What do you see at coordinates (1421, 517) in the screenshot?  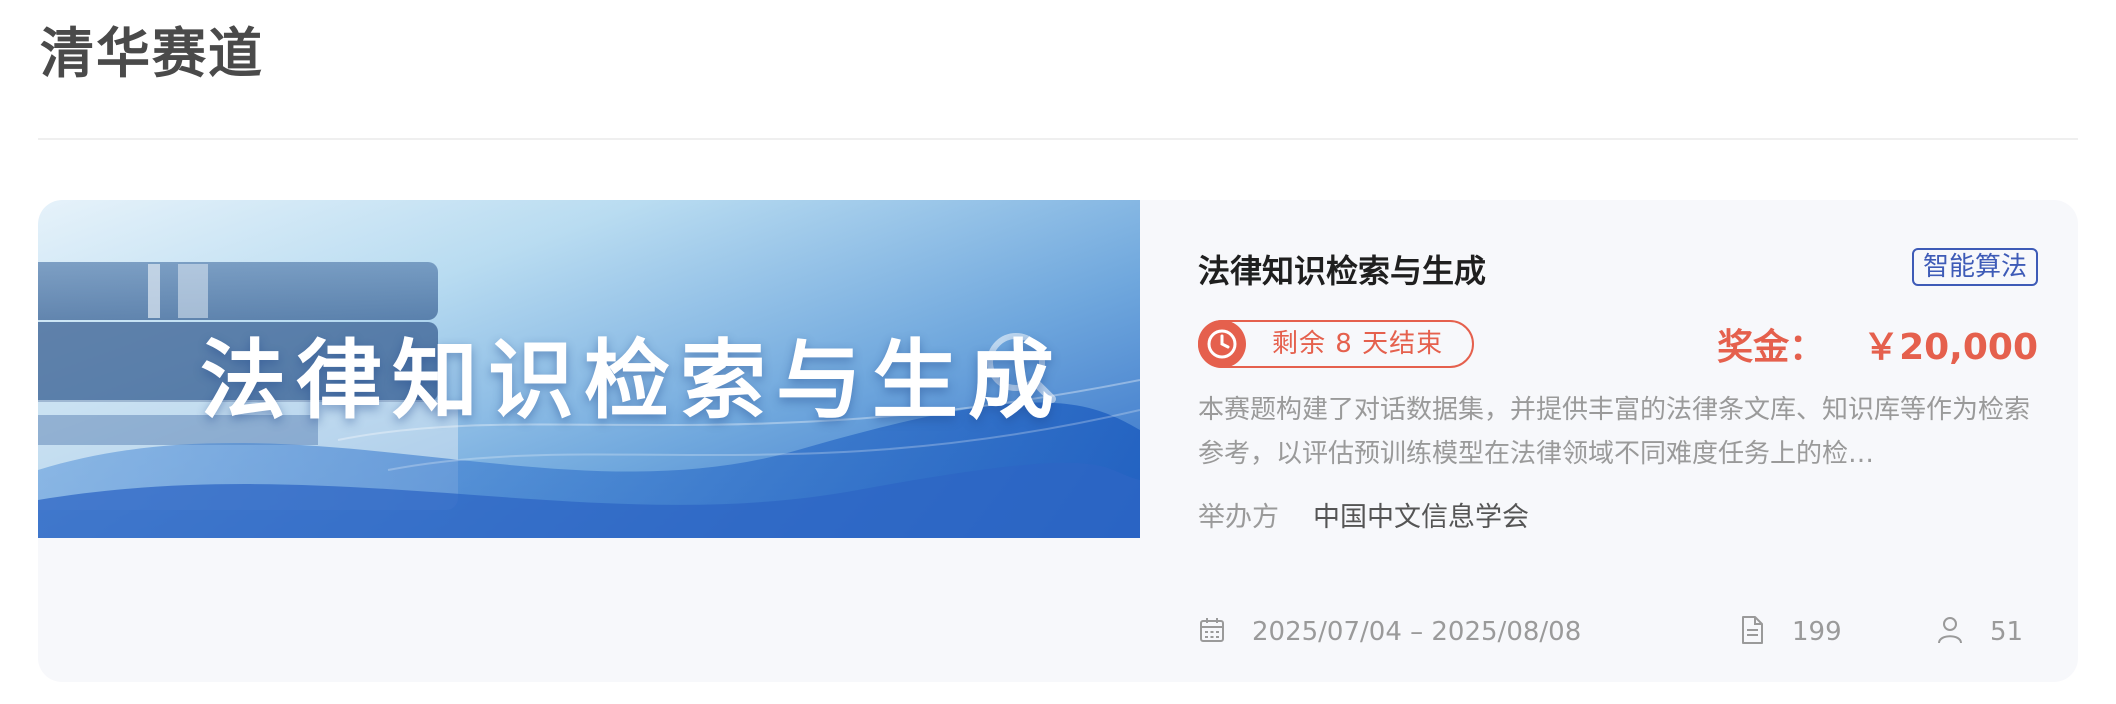 I see `organizer-value: 中国中文信息学会` at bounding box center [1421, 517].